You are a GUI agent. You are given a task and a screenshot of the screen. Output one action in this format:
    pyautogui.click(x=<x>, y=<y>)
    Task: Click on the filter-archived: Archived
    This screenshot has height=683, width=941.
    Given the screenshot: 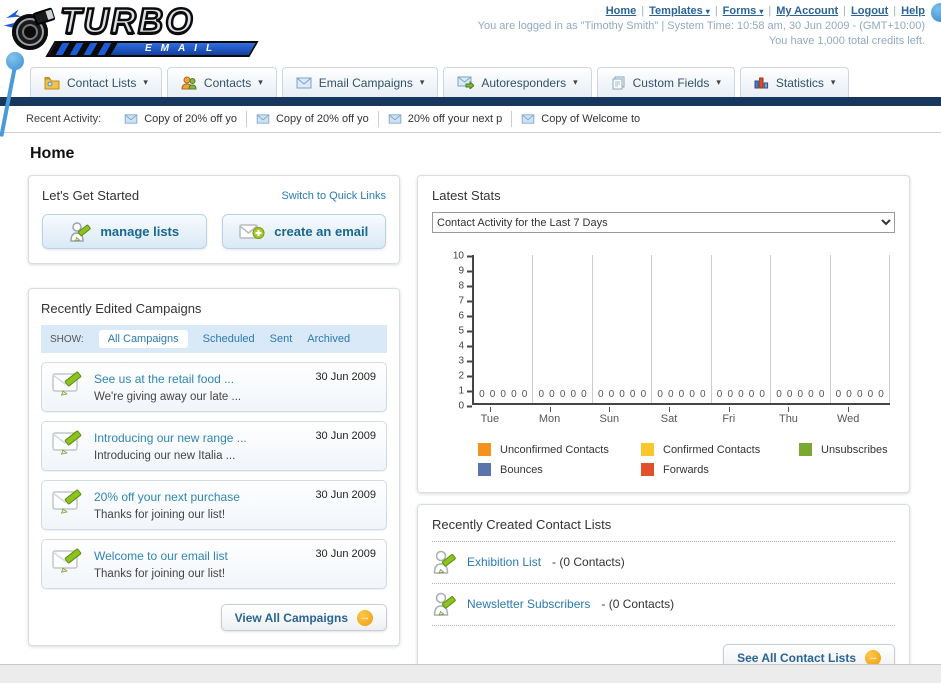 What is the action you would take?
    pyautogui.click(x=328, y=339)
    